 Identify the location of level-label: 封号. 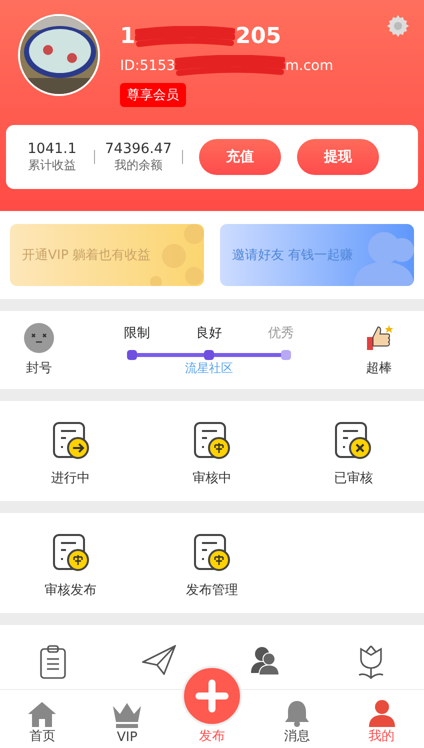
(39, 368).